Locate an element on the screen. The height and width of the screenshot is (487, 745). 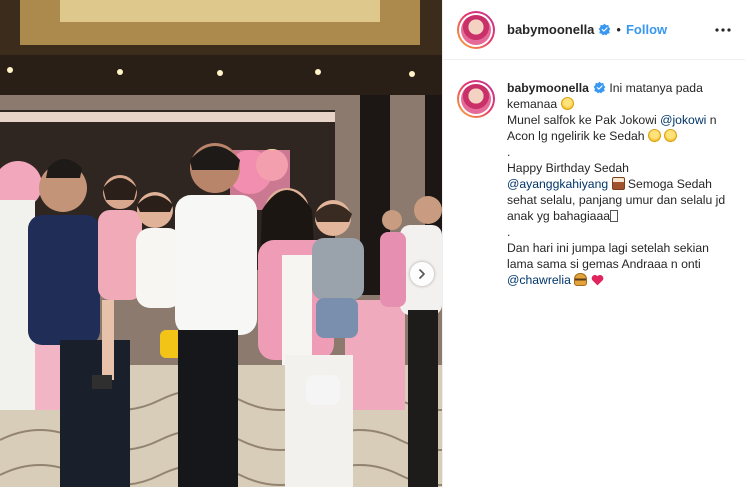
mention-link: @jokowi is located at coordinates (683, 120).